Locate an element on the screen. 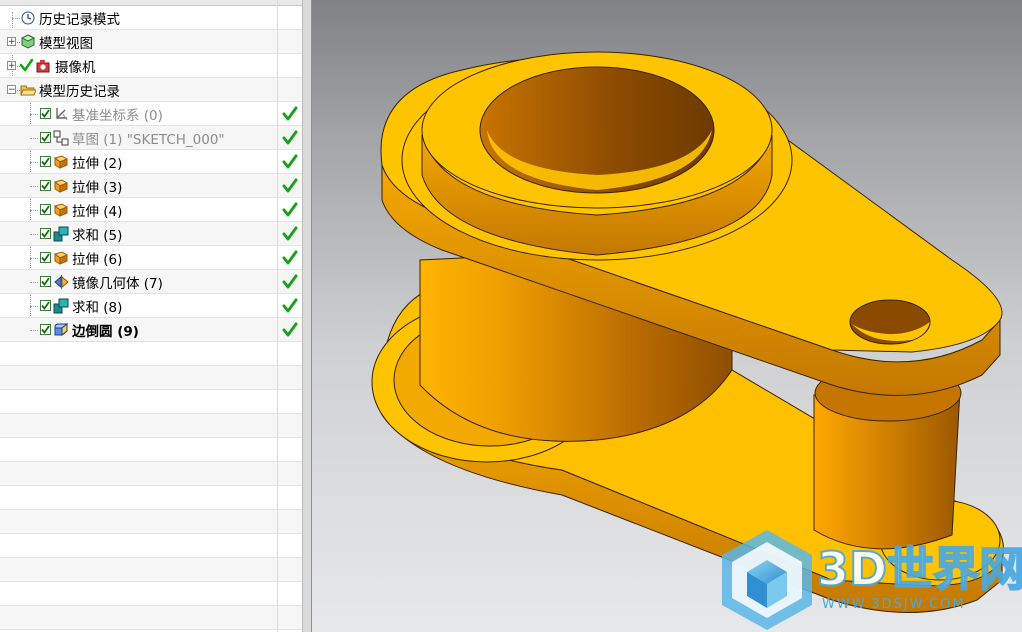 Image resolution: width=1022 pixels, height=632 pixels. tree-node: + 模型视图 is located at coordinates (151, 42).